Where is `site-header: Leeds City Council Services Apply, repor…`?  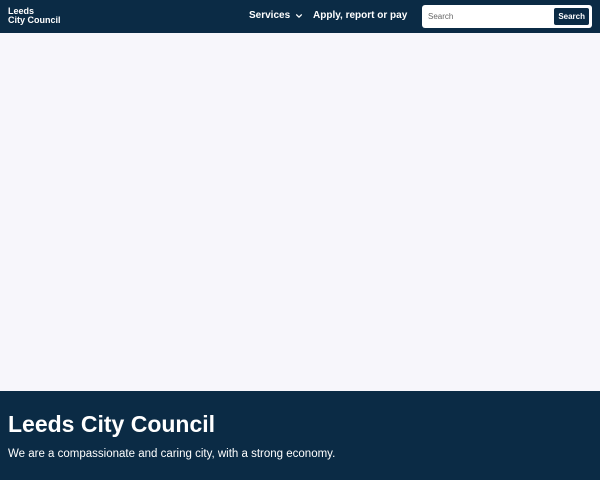
site-header: Leeds City Council Services Apply, repor… is located at coordinates (300, 16).